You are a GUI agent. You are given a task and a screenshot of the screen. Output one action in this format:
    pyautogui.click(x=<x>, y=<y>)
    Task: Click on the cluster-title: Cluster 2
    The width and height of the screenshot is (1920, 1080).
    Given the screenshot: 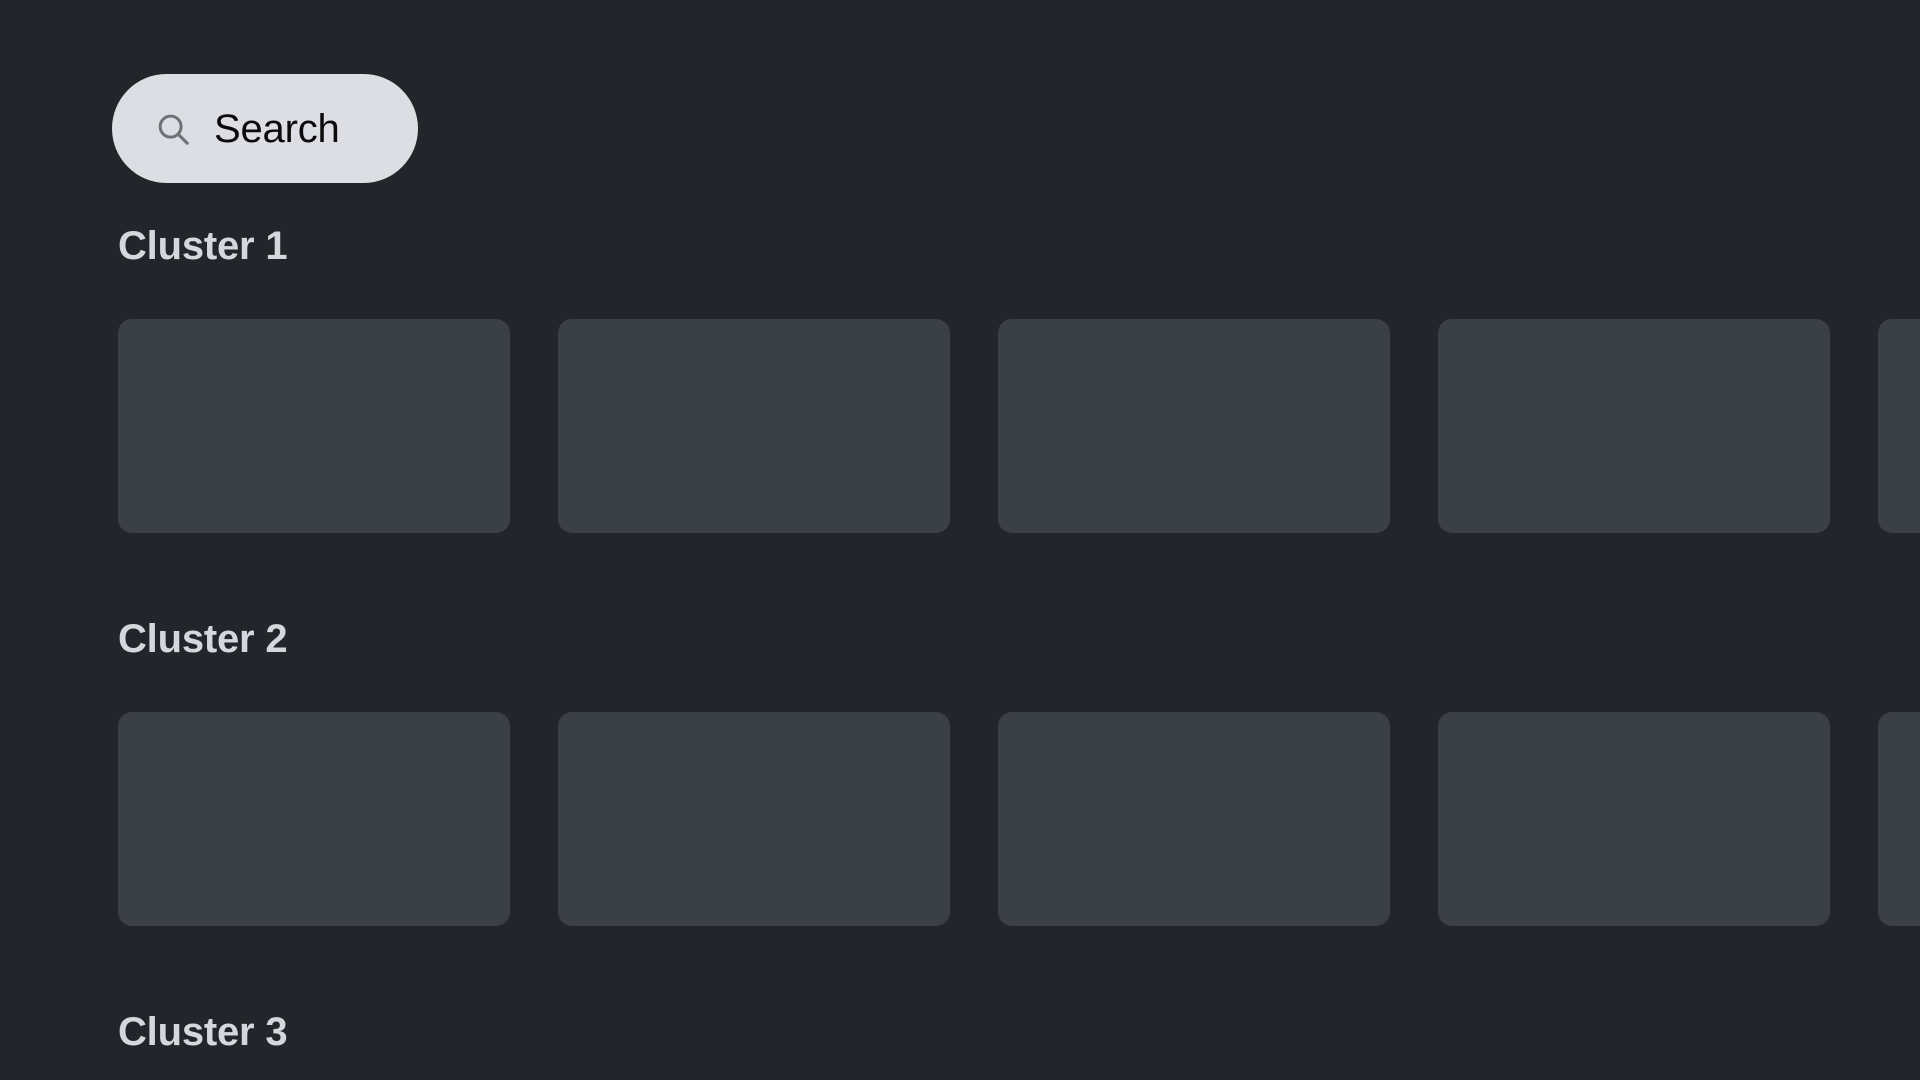 What is the action you would take?
    pyautogui.click(x=203, y=639)
    